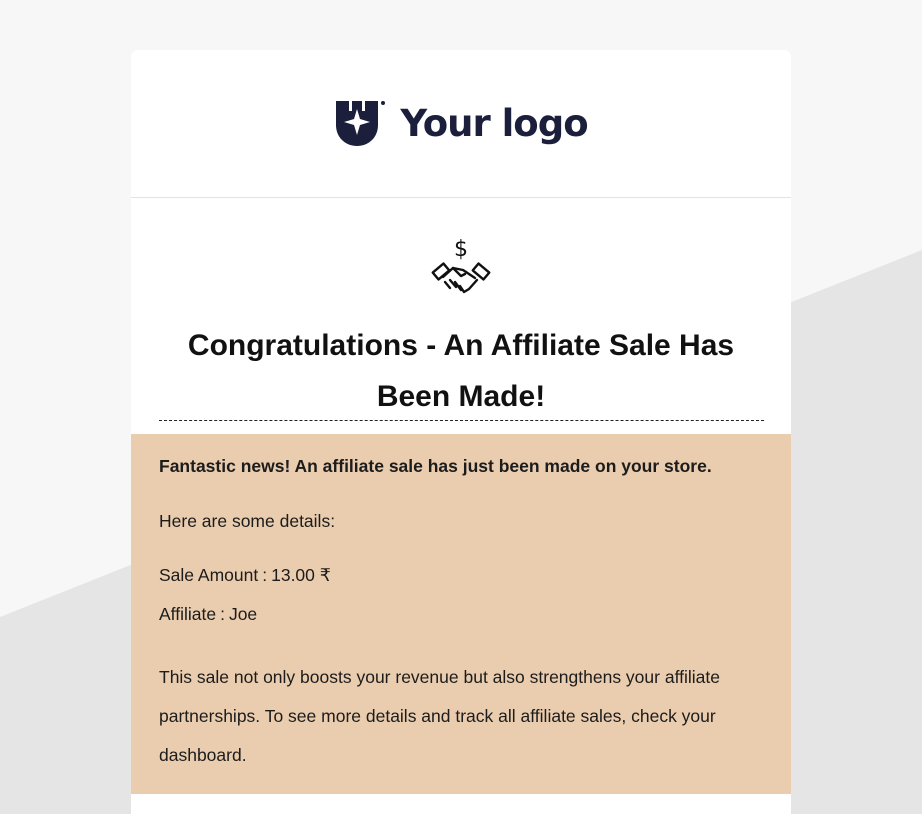  I want to click on brand-logo: Your logo, so click(461, 123).